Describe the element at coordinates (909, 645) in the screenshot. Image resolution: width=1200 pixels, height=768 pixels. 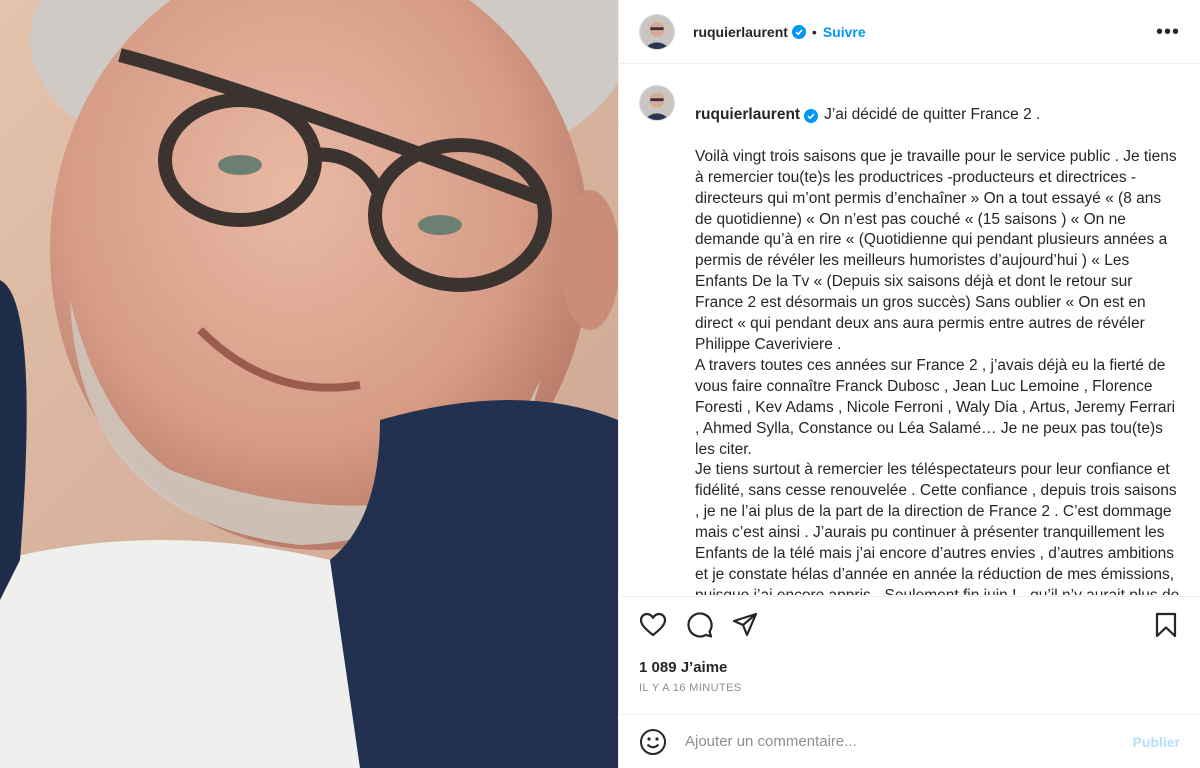
I see `post-actions: 1 089 J’aime IL Y A 16 MINUTES` at that location.